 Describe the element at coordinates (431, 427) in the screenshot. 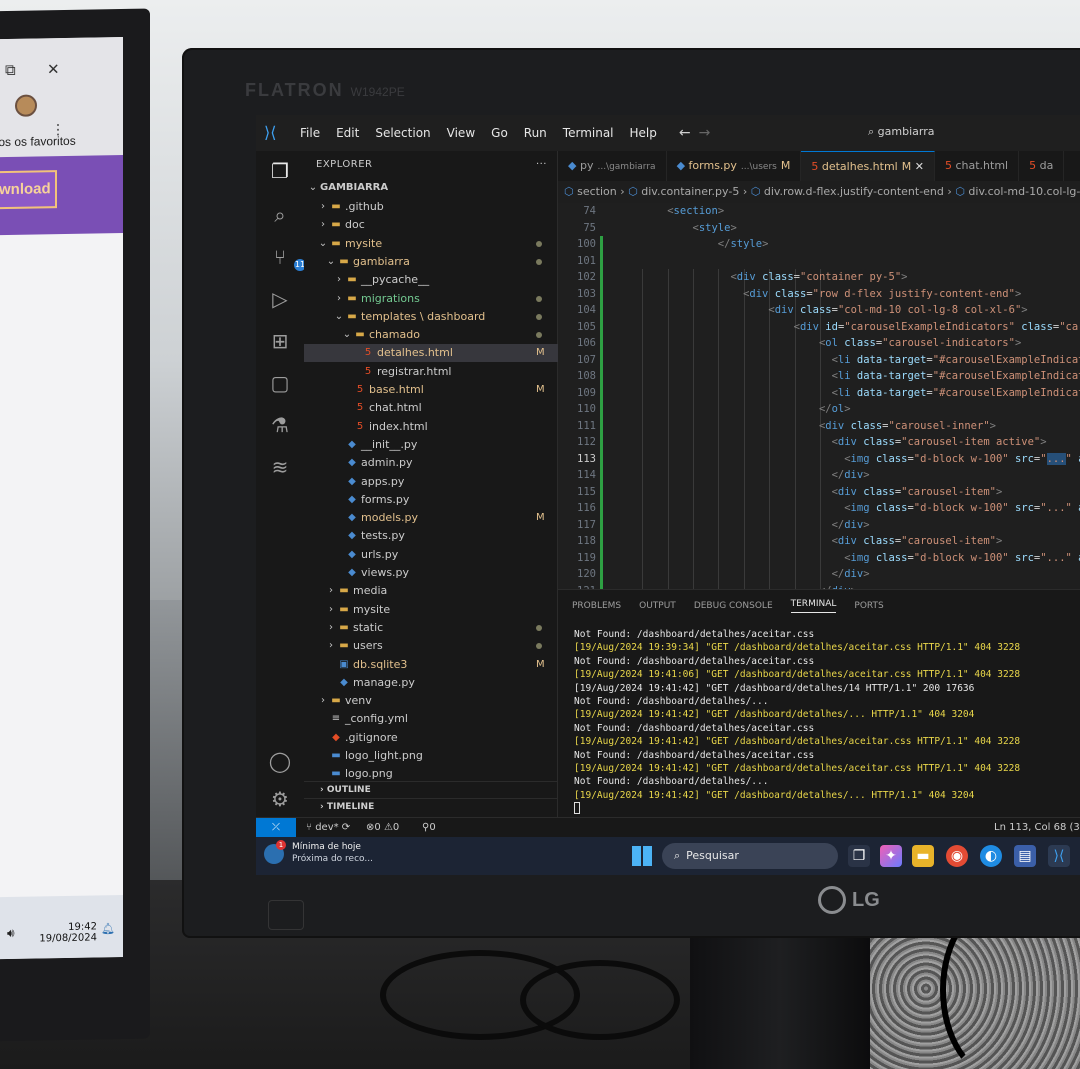

I see `tree-item: 5 index.html` at that location.